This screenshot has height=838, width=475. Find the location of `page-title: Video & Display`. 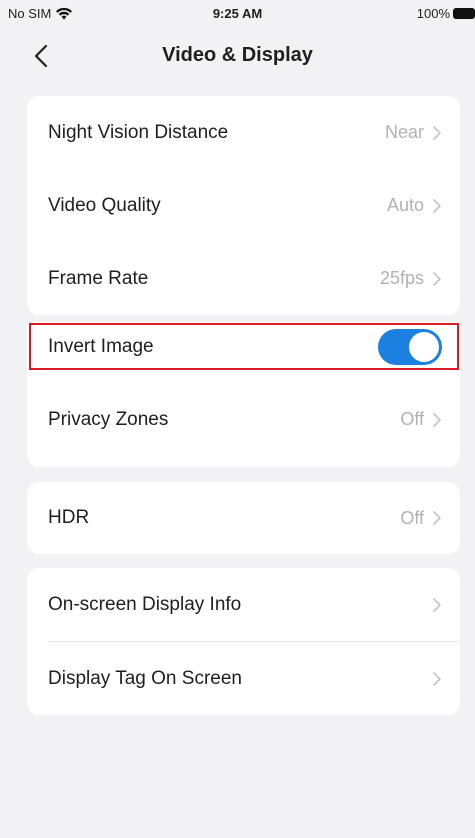

page-title: Video & Display is located at coordinates (237, 55).